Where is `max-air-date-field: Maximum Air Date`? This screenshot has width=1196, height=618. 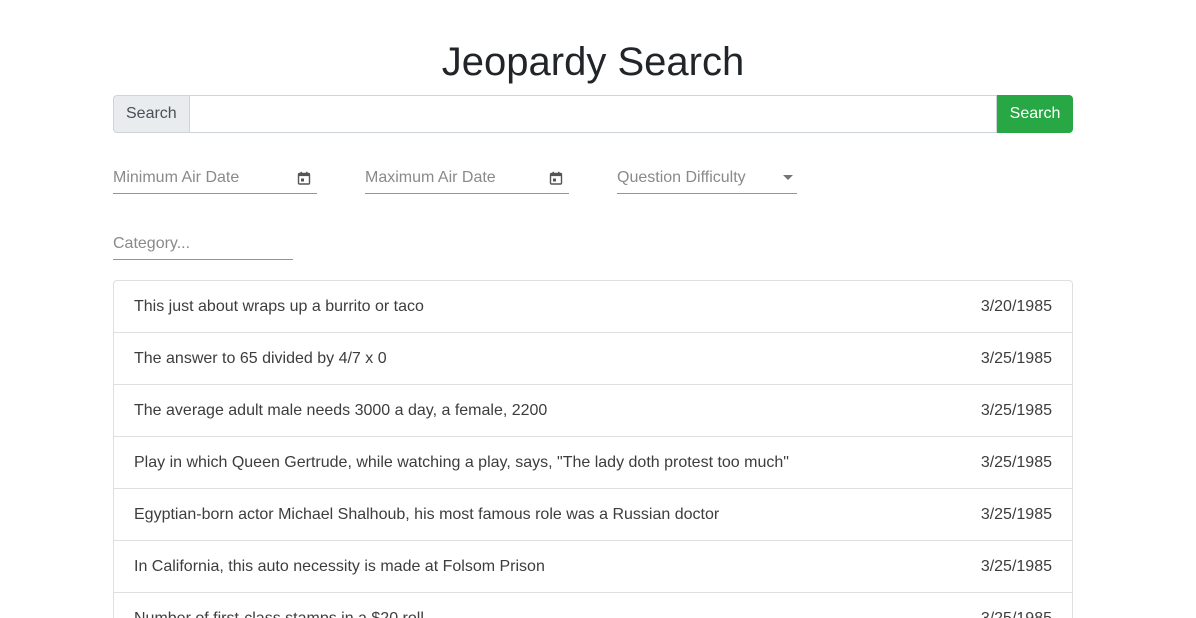 max-air-date-field: Maximum Air Date is located at coordinates (467, 178).